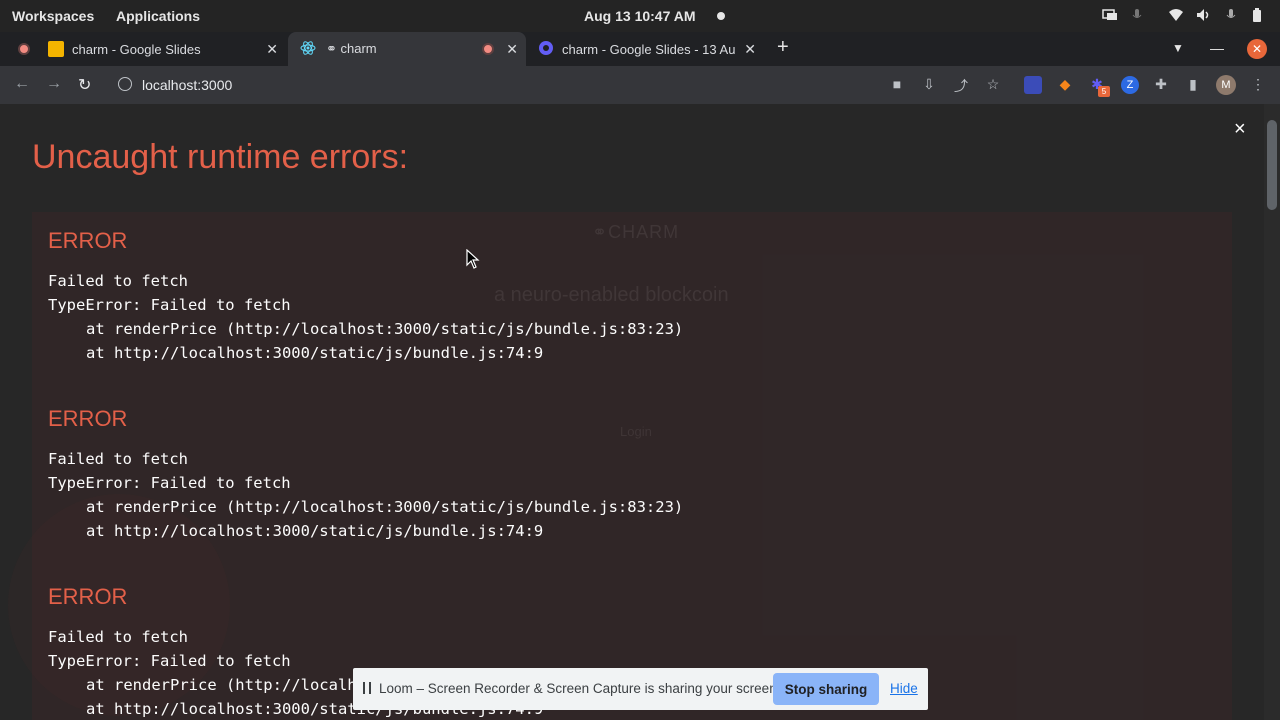 The width and height of the screenshot is (1280, 720). What do you see at coordinates (407, 49) in the screenshot?
I see `tab-charm: ⚭ charm ✕` at bounding box center [407, 49].